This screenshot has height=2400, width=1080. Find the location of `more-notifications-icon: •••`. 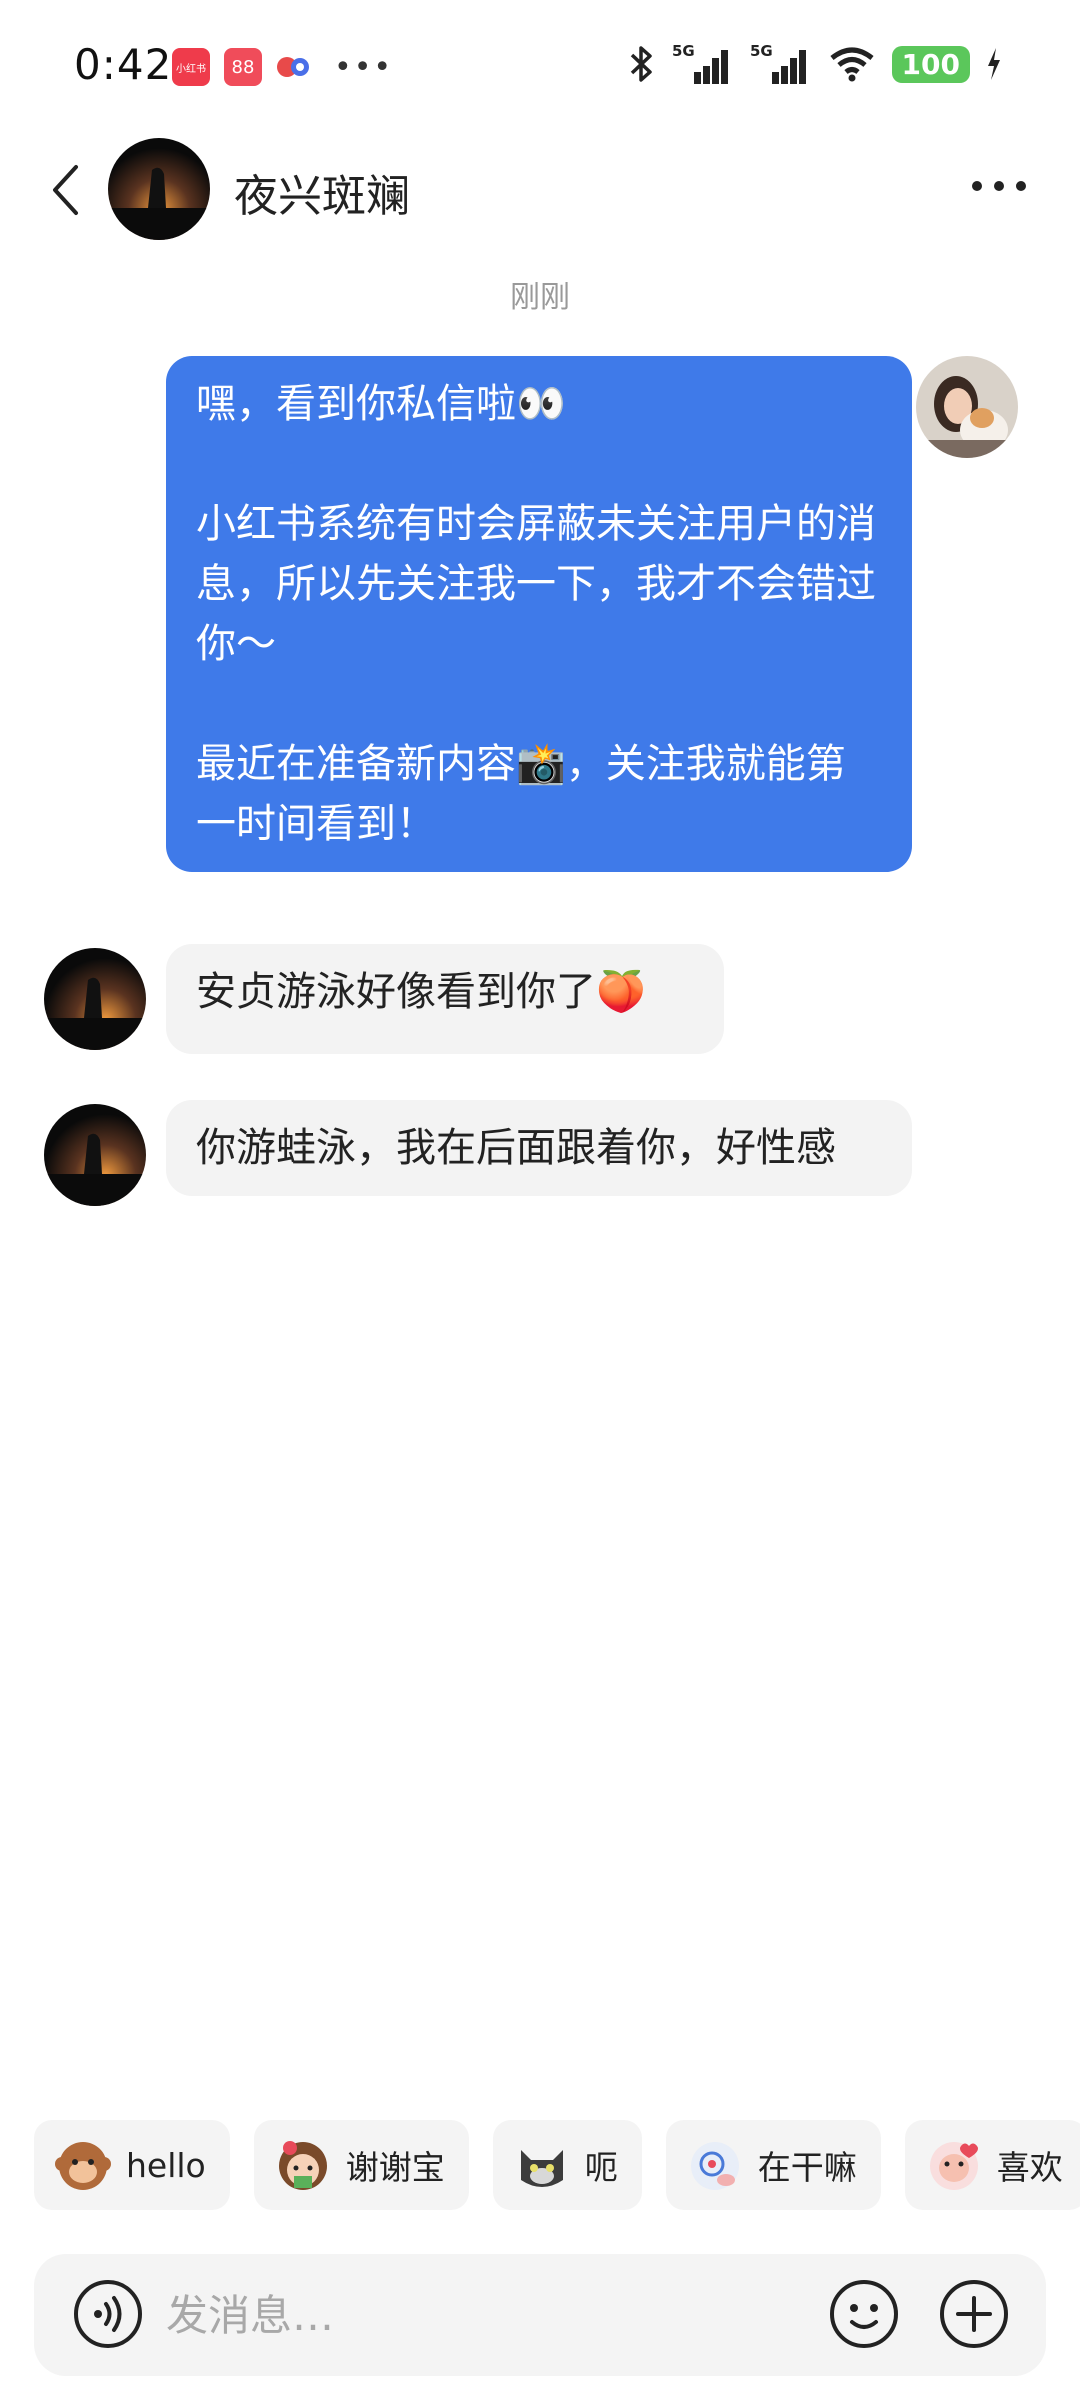

more-notifications-icon: ••• is located at coordinates (364, 67).